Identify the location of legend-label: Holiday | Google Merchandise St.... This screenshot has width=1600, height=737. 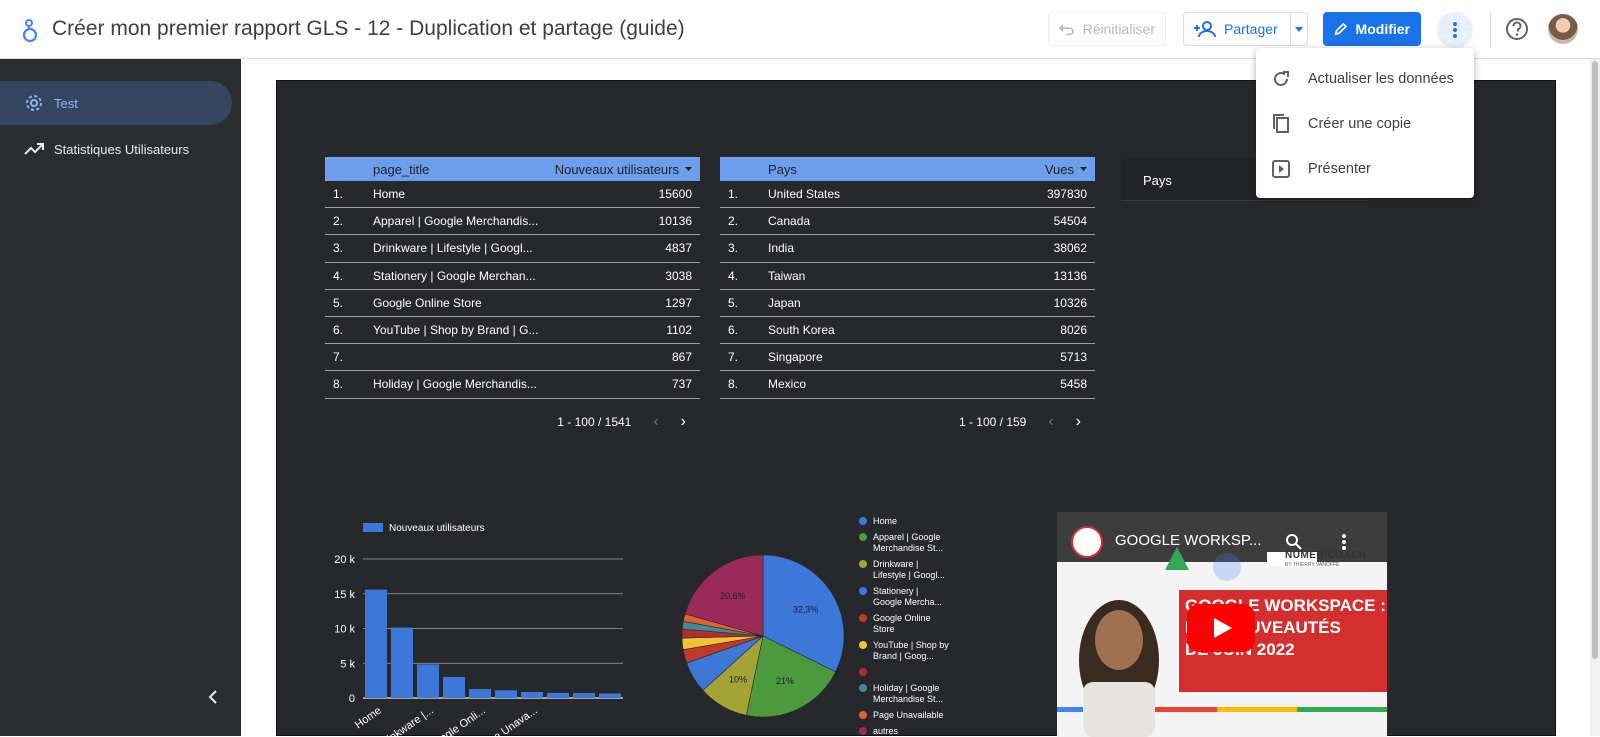
(908, 693).